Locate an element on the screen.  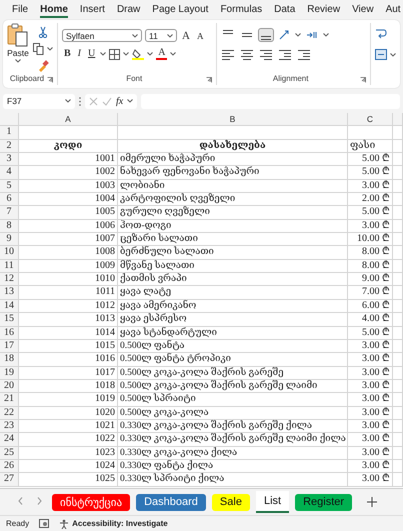
row-header: 9 is located at coordinates (9, 239).